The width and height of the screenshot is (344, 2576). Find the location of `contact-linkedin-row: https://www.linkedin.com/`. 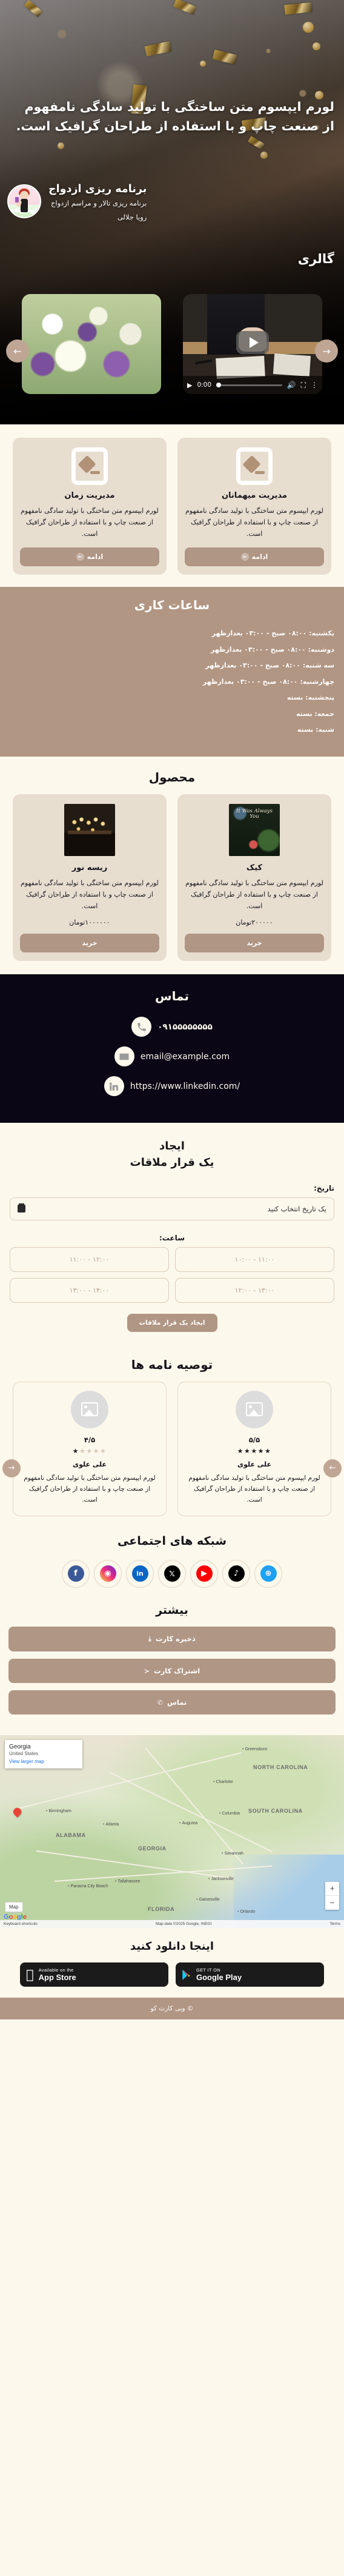

contact-linkedin-row: https://www.linkedin.com/ is located at coordinates (172, 1086).